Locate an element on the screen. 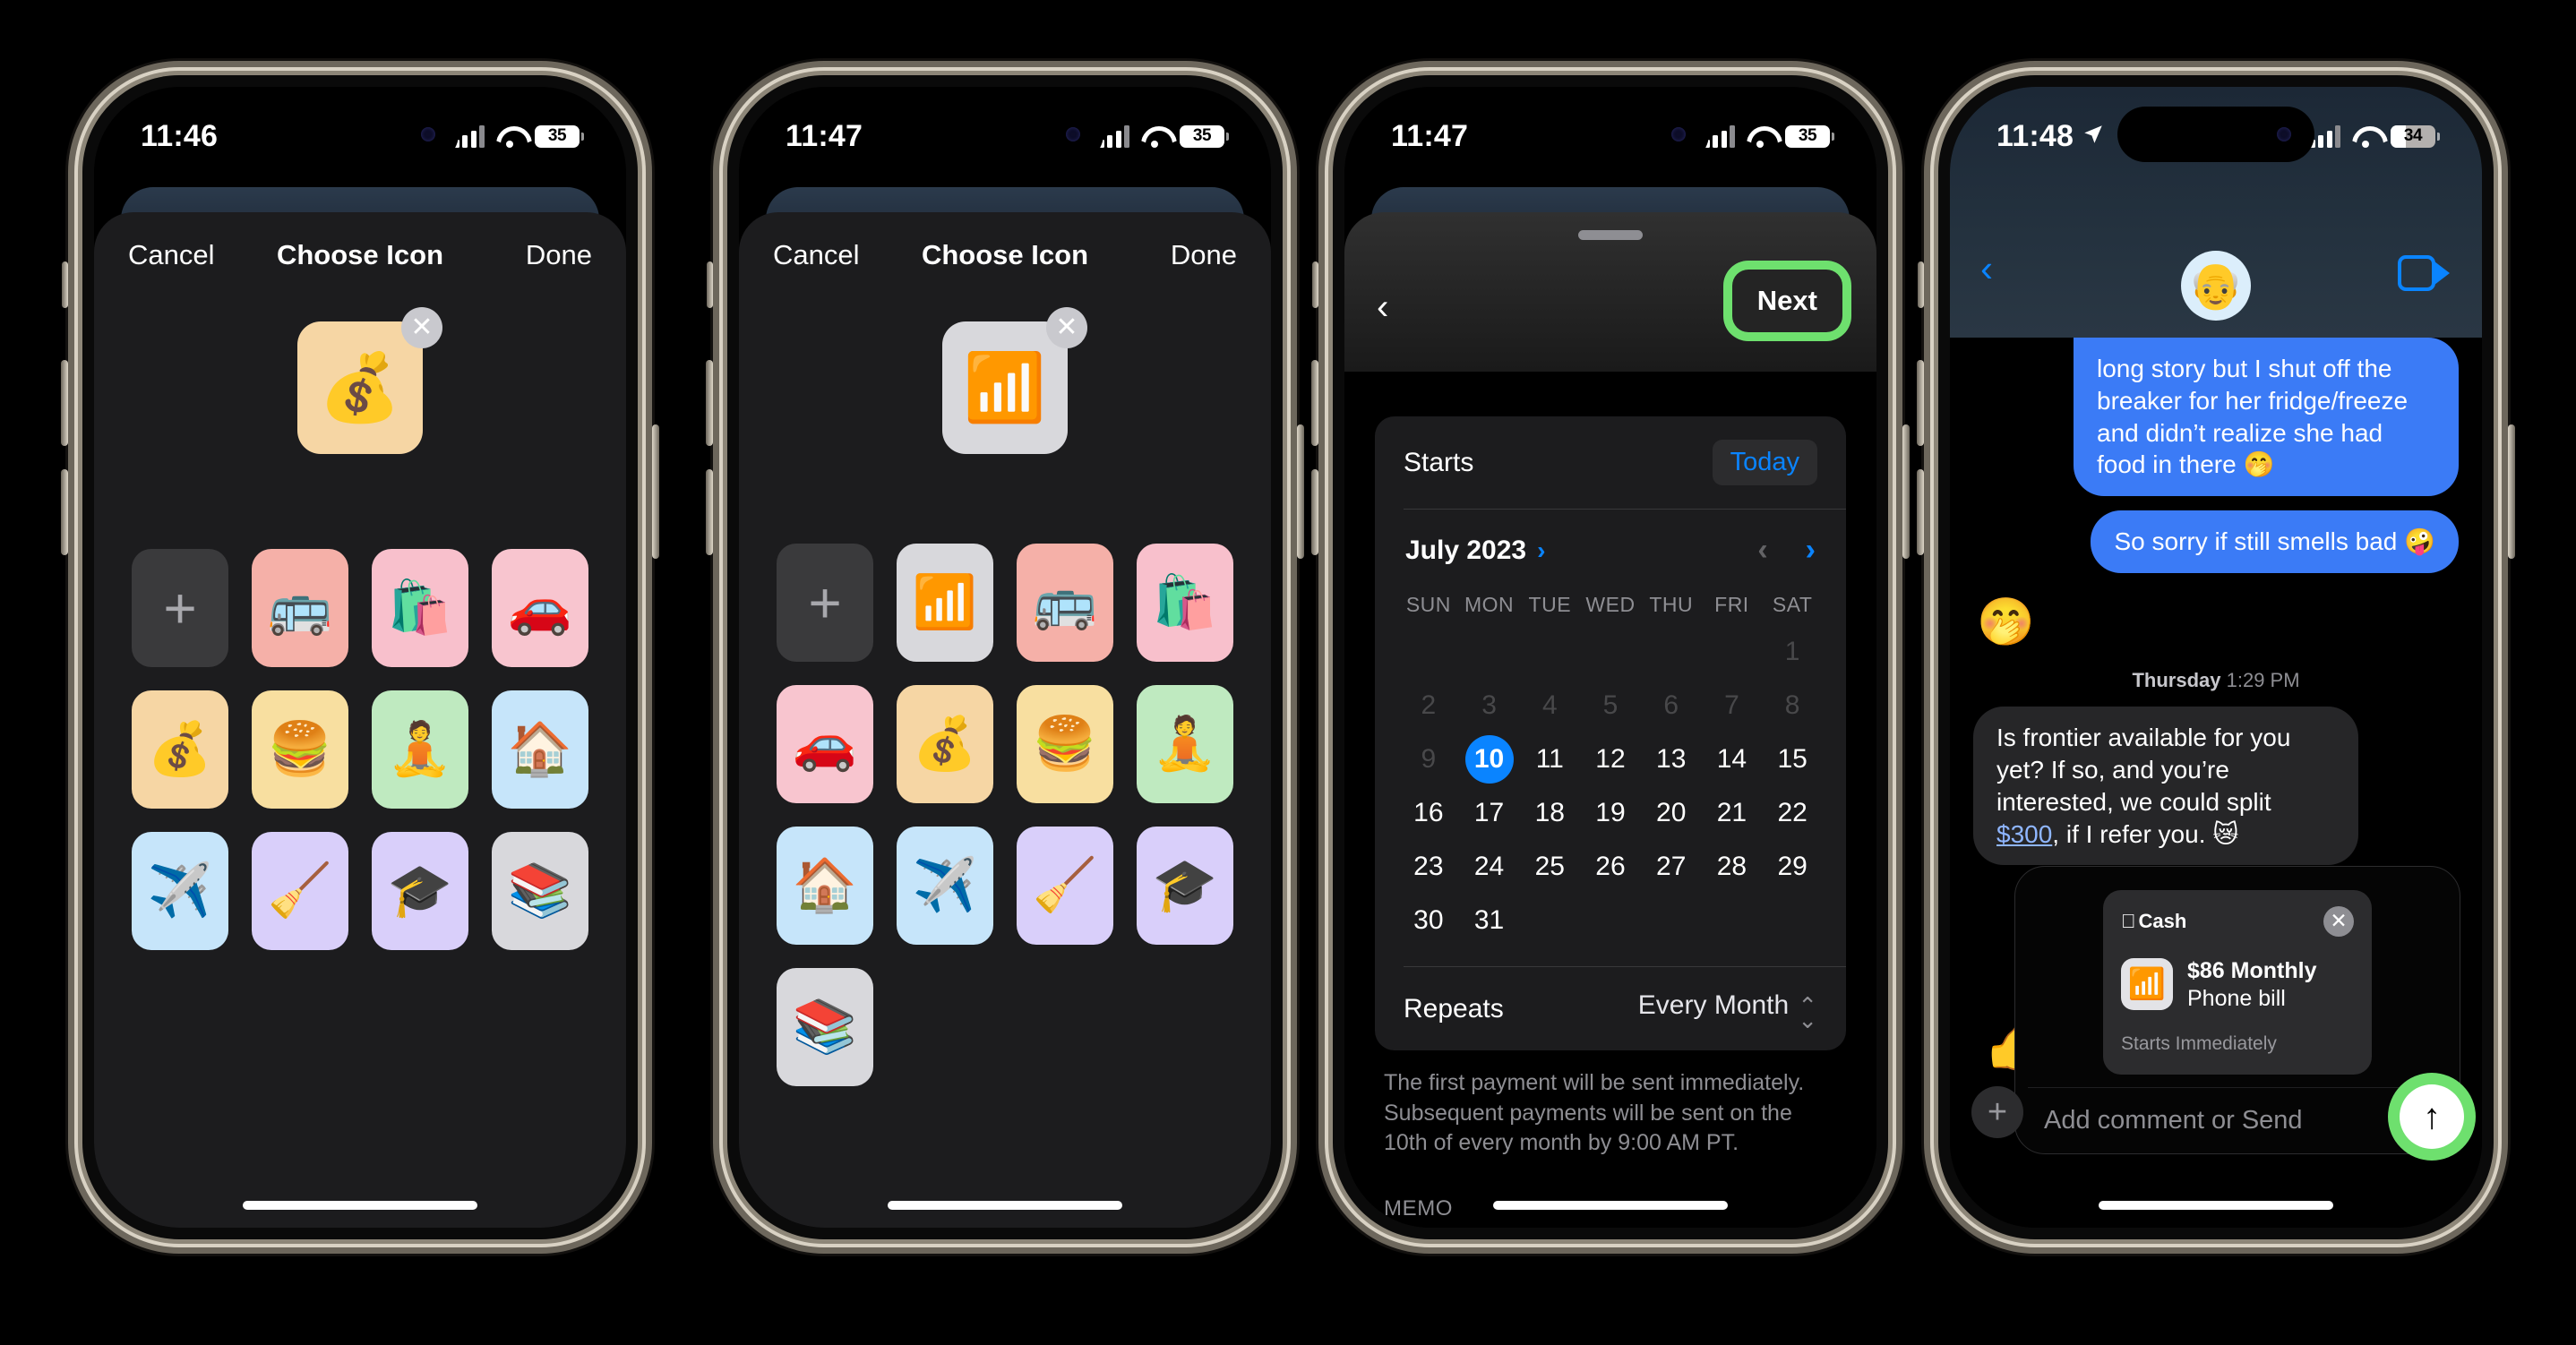  calendar-day-13: 13 is located at coordinates (1671, 759).